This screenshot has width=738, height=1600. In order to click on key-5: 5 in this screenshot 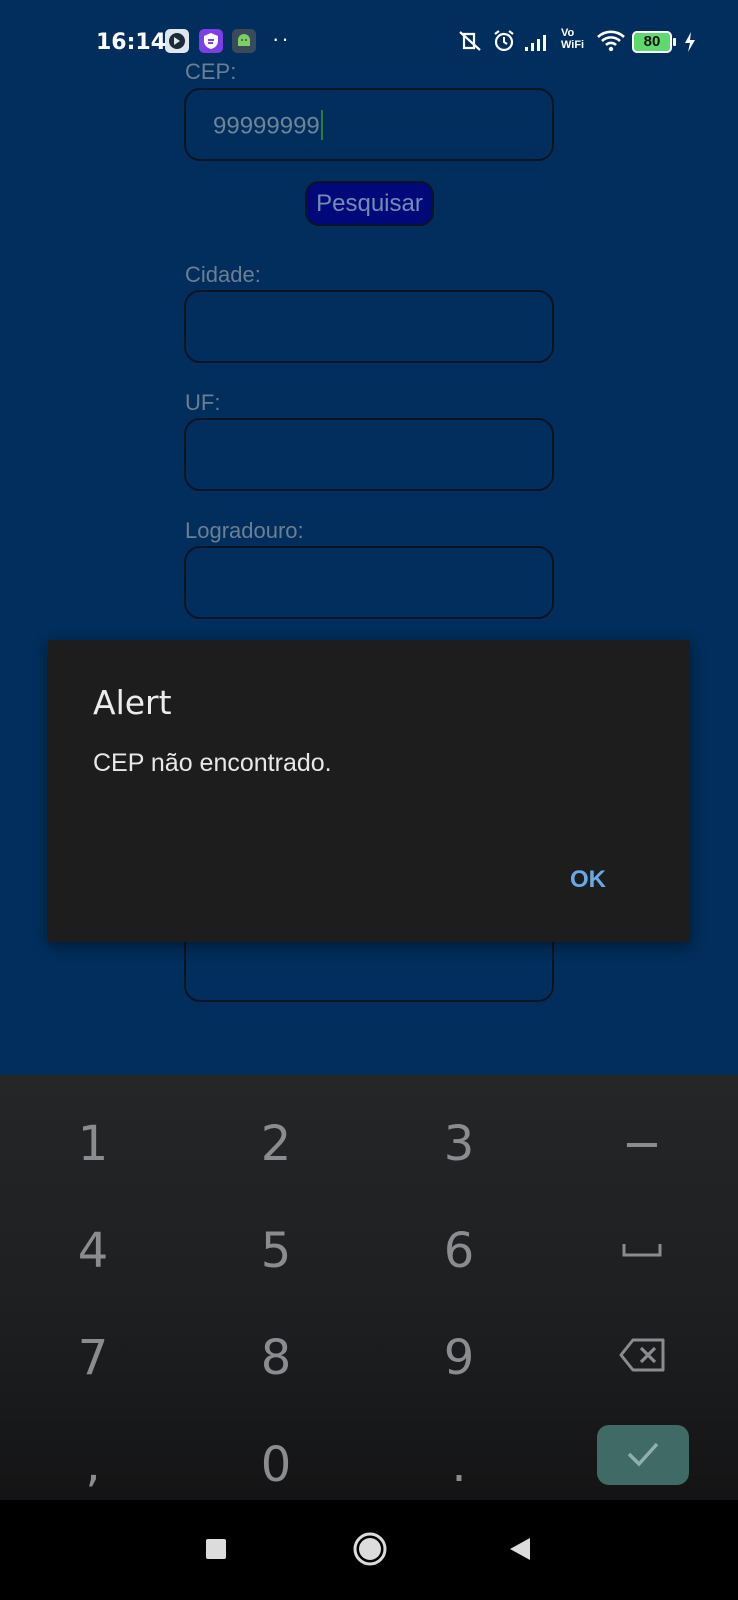, I will do `click(276, 1251)`.